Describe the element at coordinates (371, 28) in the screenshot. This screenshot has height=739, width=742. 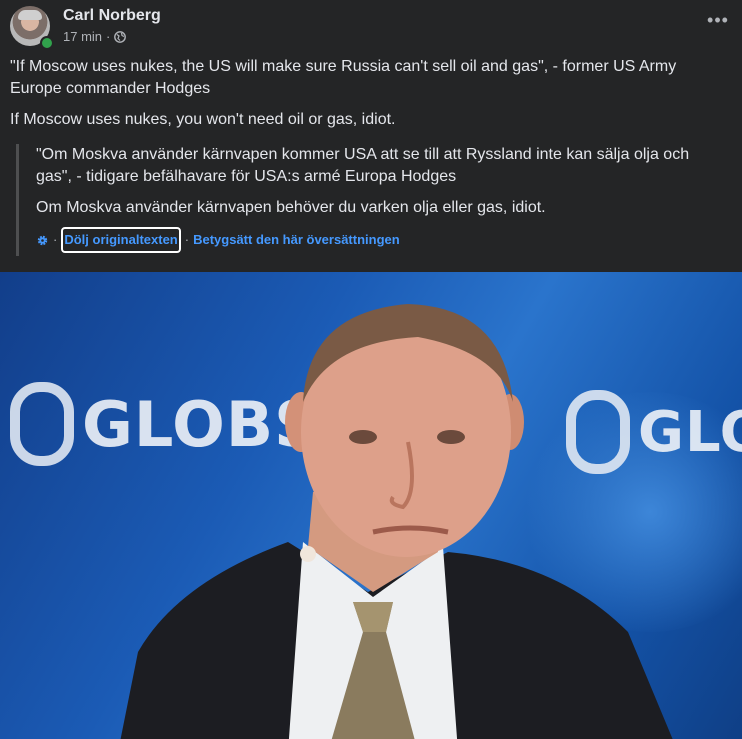
I see `post-header: Carl Norberg 17 min · •••` at that location.